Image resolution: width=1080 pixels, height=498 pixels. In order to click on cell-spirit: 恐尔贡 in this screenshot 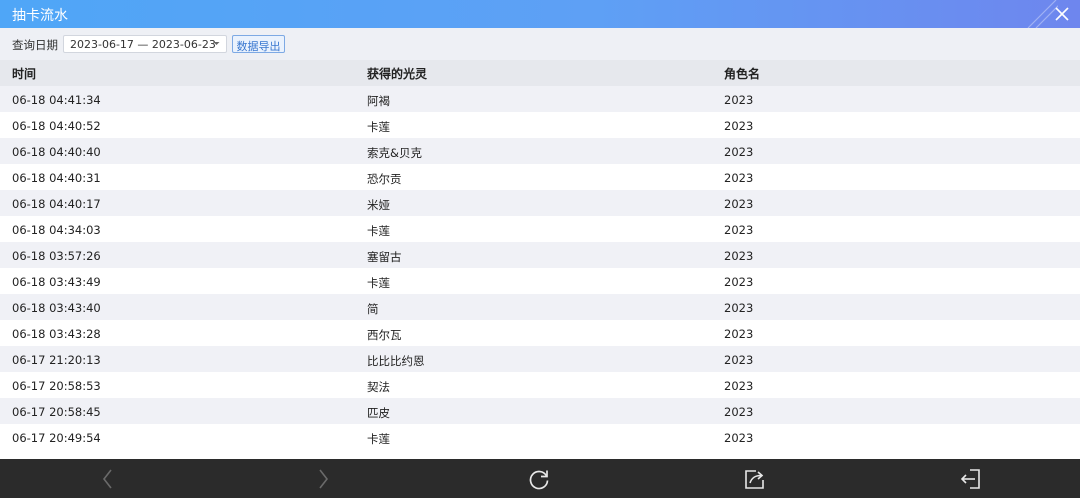, I will do `click(384, 179)`.